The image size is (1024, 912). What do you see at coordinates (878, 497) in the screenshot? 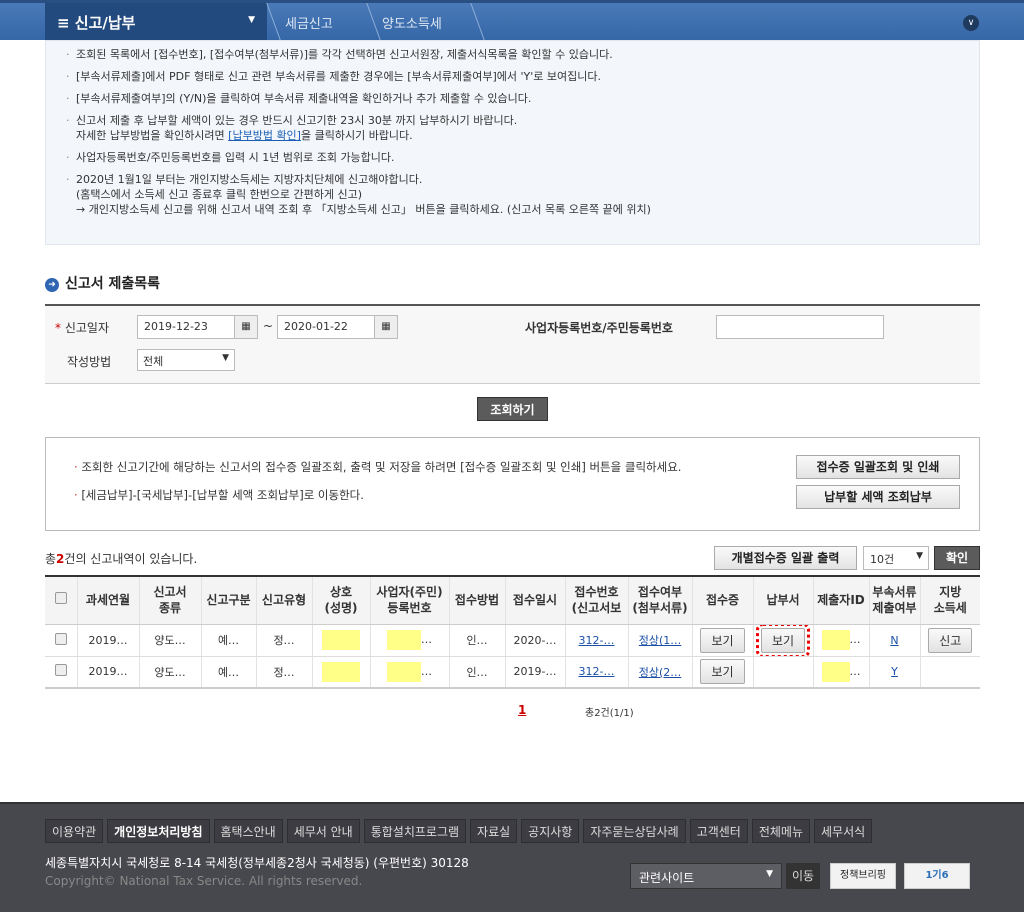
I see `tax-payment-button: 납부할 세액 조회납부` at bounding box center [878, 497].